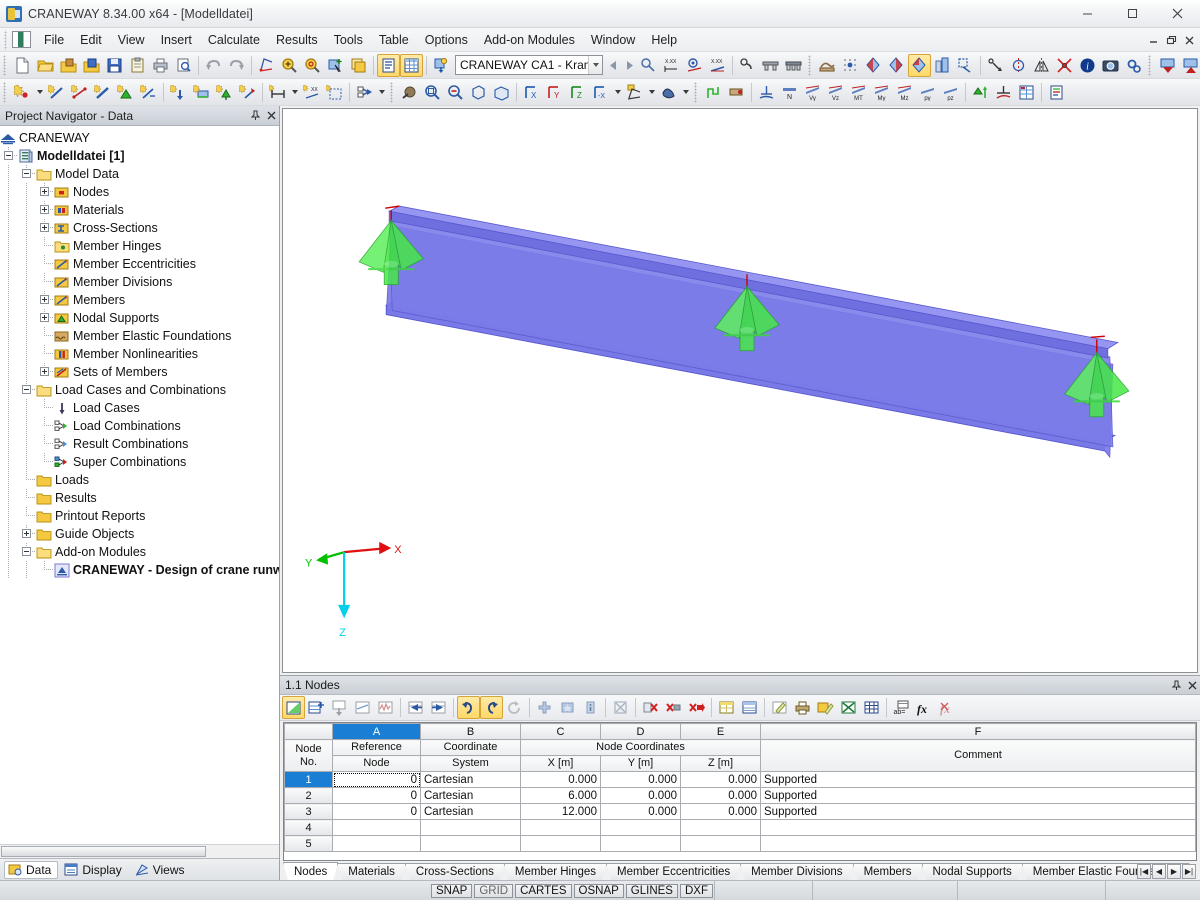 The height and width of the screenshot is (900, 1200). What do you see at coordinates (470, 731) in the screenshot?
I see `column-header-b: B` at bounding box center [470, 731].